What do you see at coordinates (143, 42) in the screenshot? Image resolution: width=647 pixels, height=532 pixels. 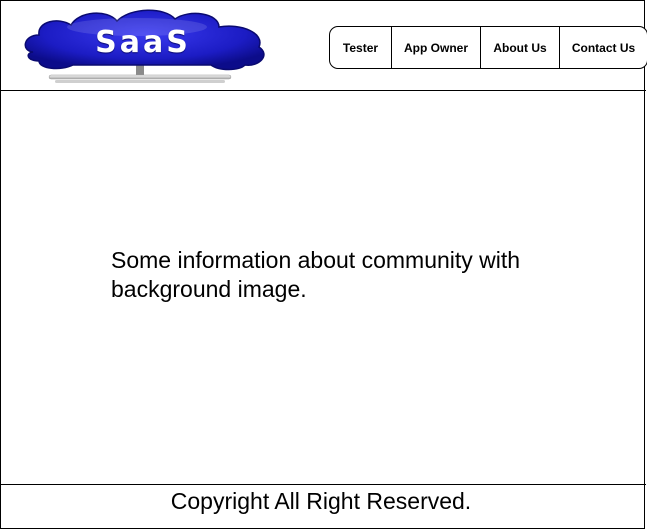 I see `logo-text: SaaS` at bounding box center [143, 42].